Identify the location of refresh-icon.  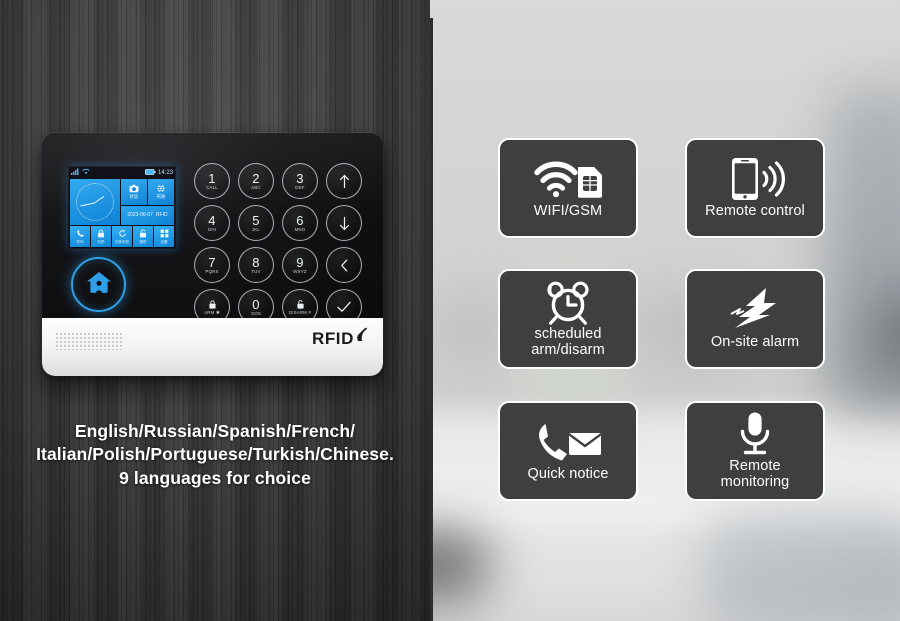
(122, 234).